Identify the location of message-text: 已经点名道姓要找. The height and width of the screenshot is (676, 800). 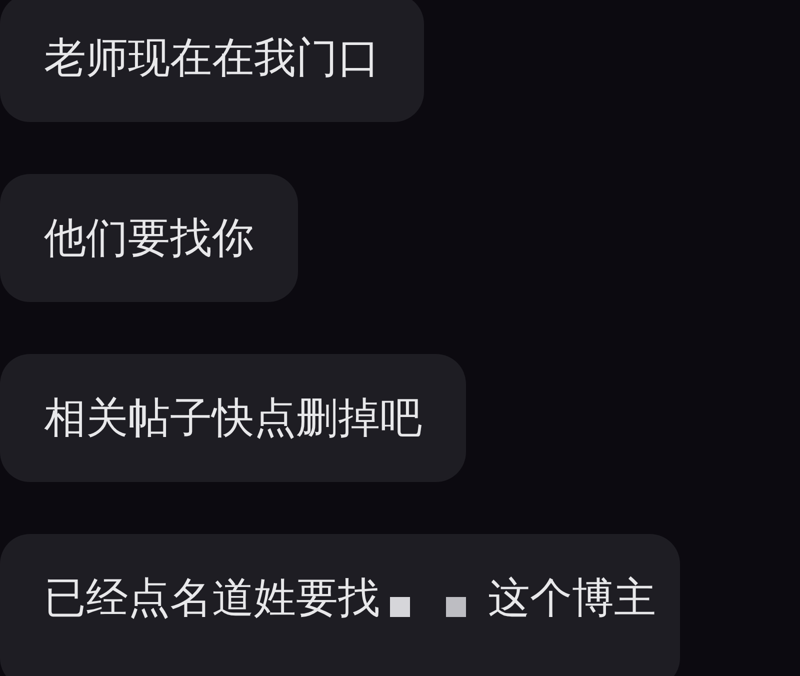
(212, 598).